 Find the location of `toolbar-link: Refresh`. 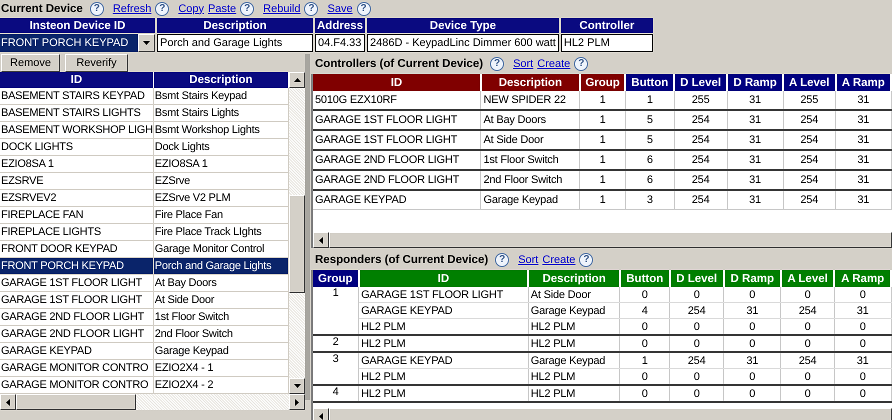

toolbar-link: Refresh is located at coordinates (132, 8).